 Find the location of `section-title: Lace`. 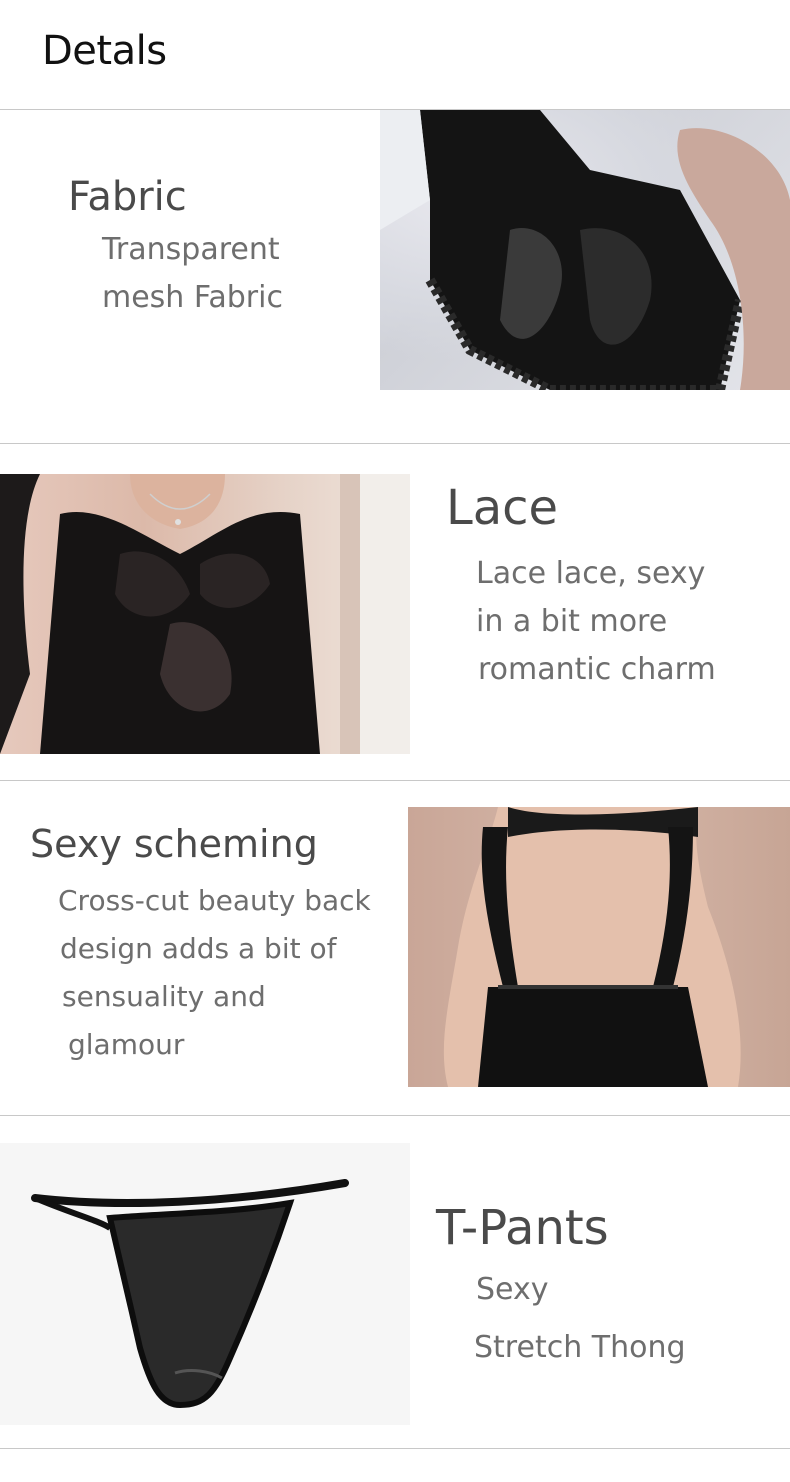

section-title: Lace is located at coordinates (502, 508).